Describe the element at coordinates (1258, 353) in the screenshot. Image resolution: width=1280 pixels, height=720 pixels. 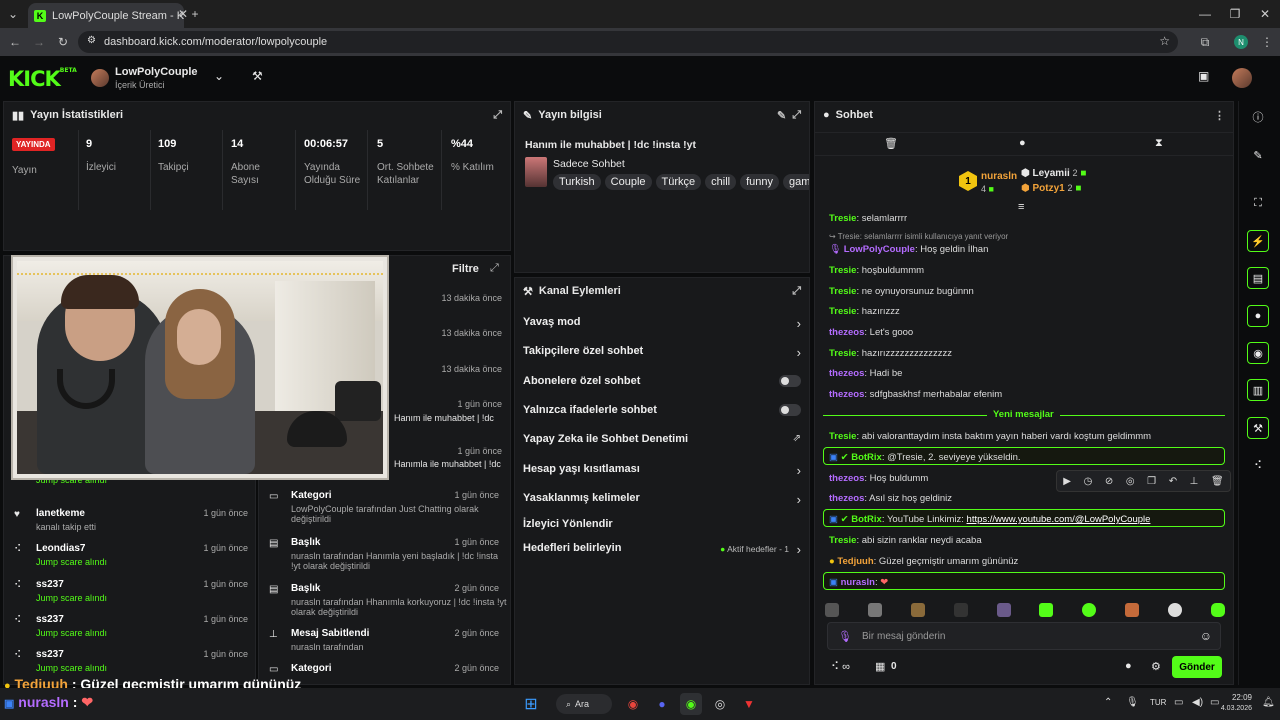
I see `broadcast-icon: ◉` at that location.